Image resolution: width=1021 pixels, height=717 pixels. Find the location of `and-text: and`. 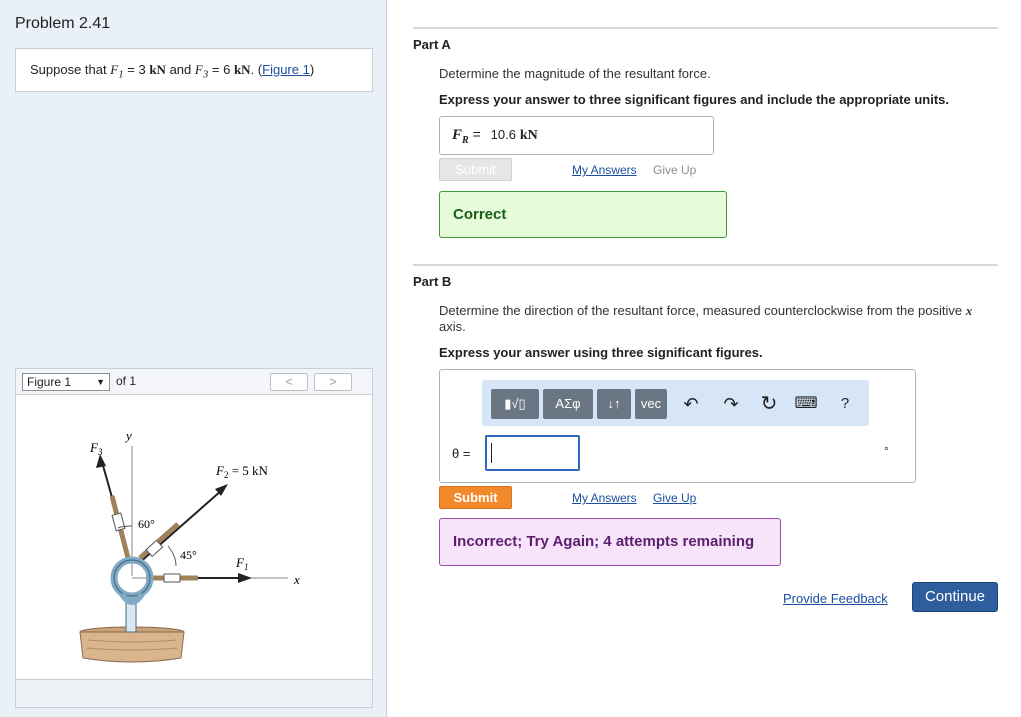

and-text: and is located at coordinates (180, 69).